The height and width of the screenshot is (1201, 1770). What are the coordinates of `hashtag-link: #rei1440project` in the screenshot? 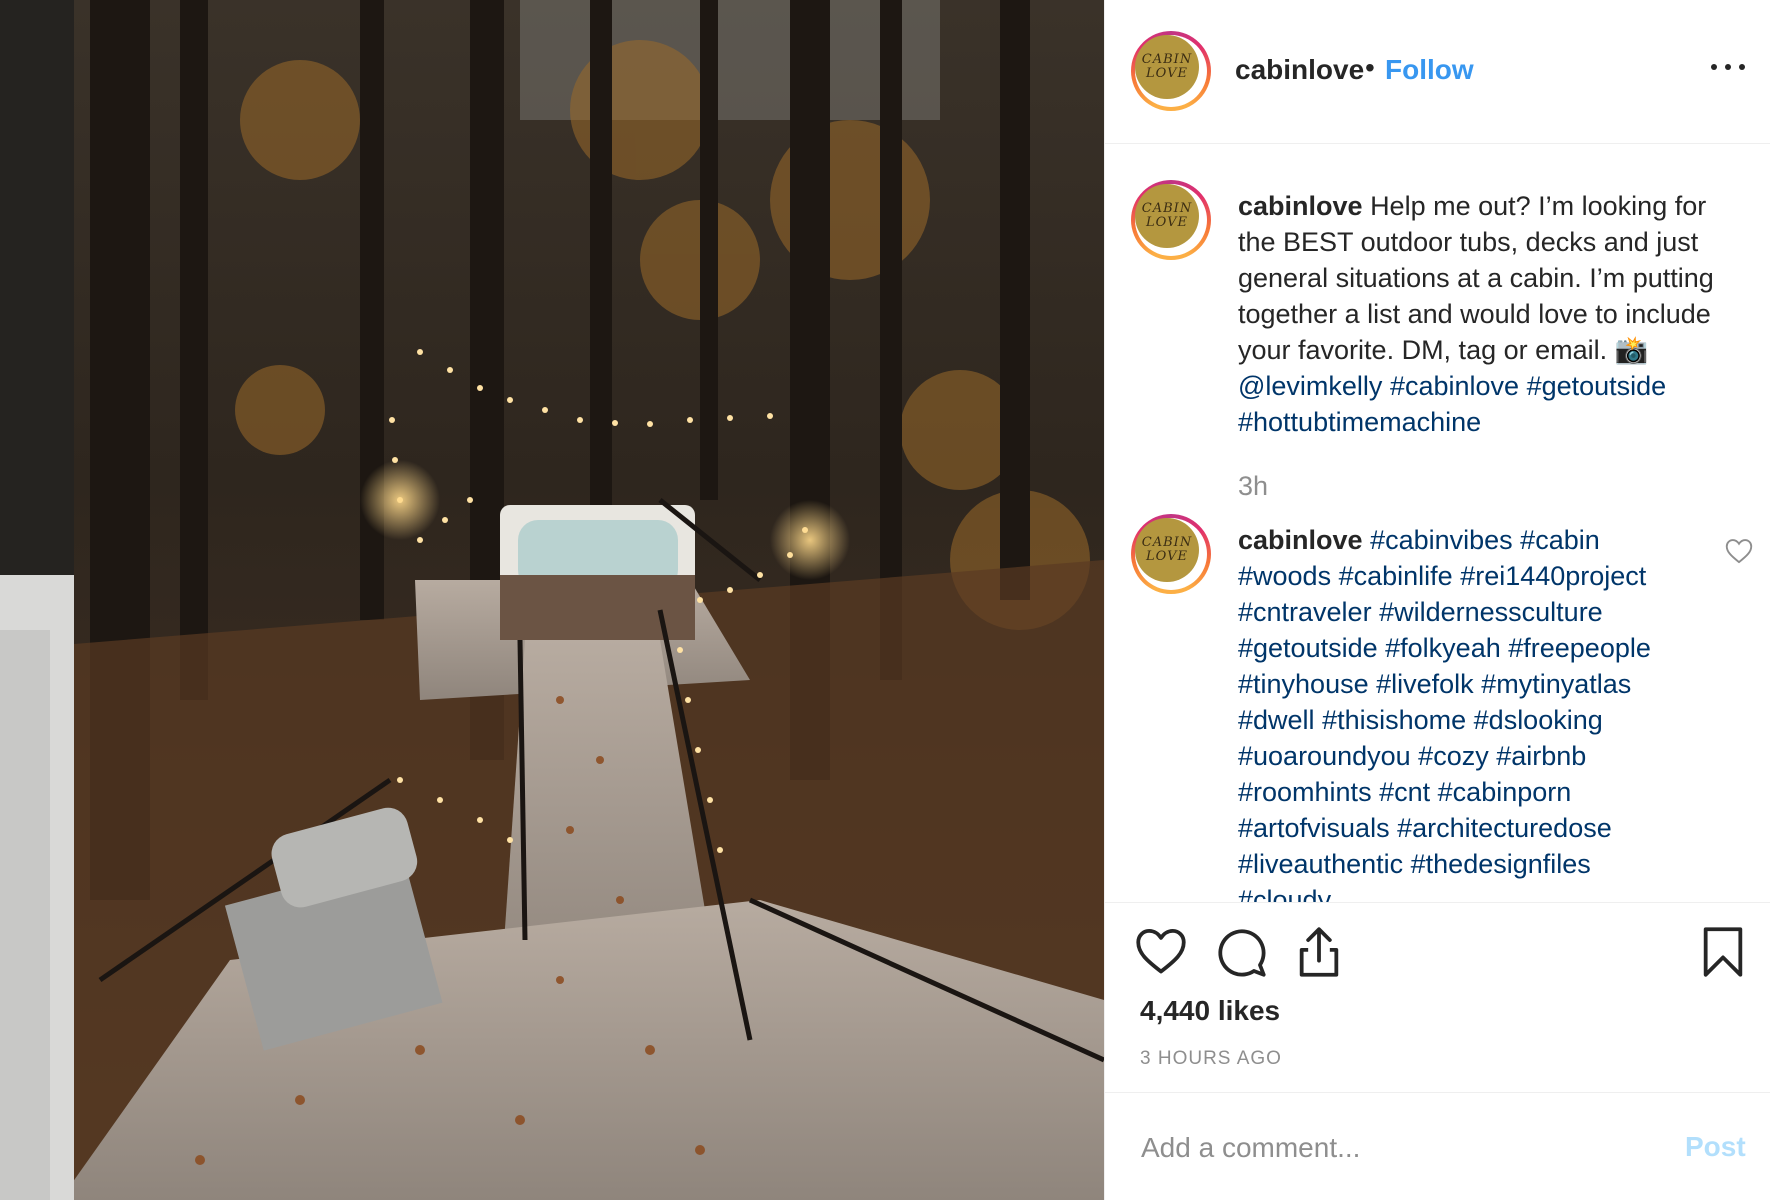 It's located at (1553, 576).